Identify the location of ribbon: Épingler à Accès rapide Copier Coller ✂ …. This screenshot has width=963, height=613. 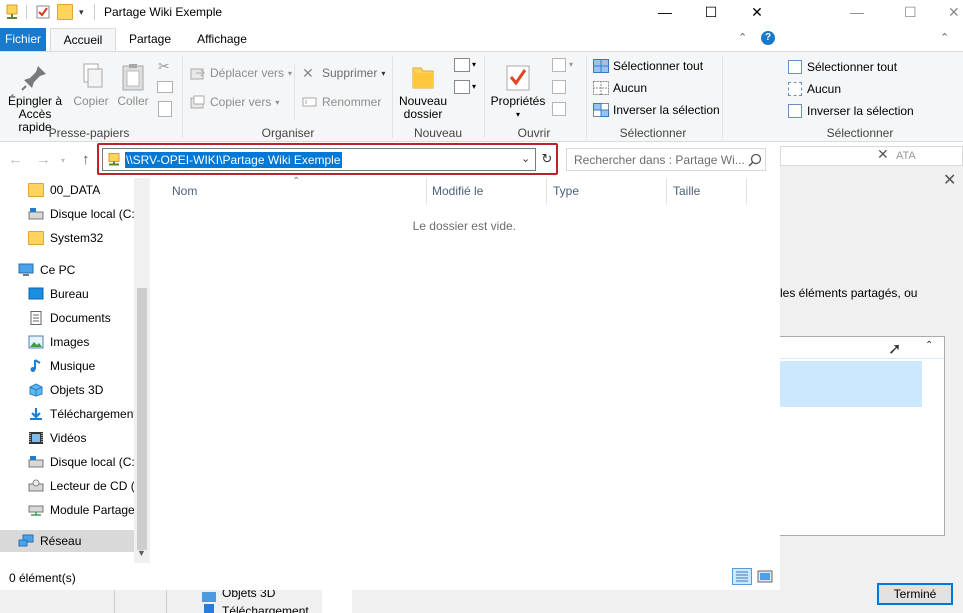
(390, 96).